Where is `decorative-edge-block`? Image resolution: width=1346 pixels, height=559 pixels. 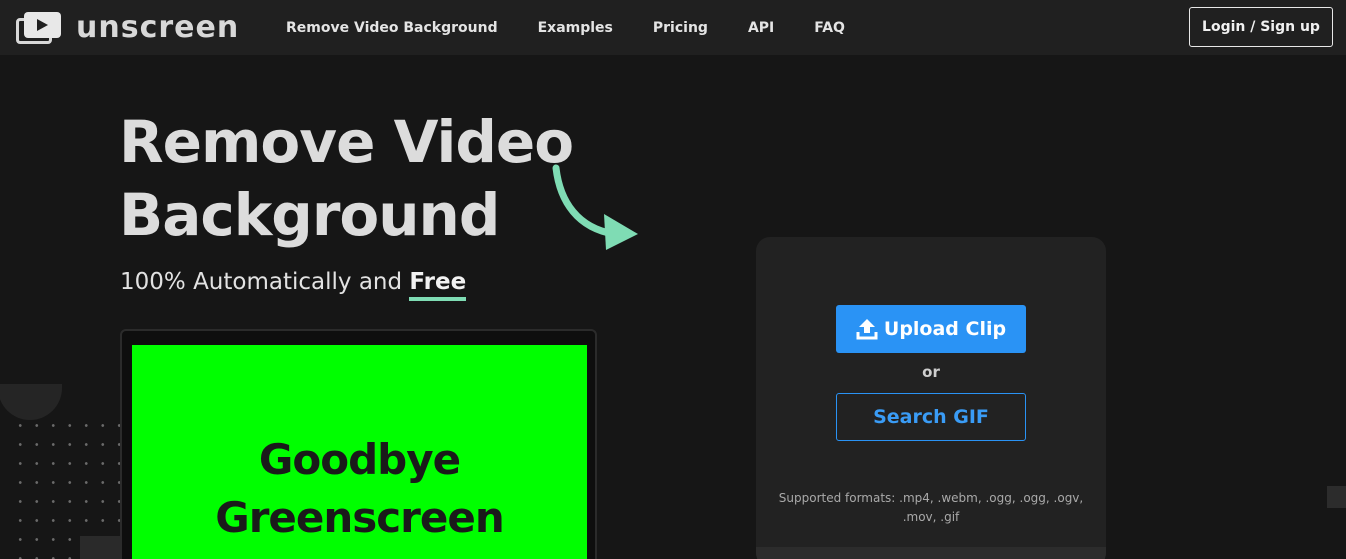 decorative-edge-block is located at coordinates (1336, 497).